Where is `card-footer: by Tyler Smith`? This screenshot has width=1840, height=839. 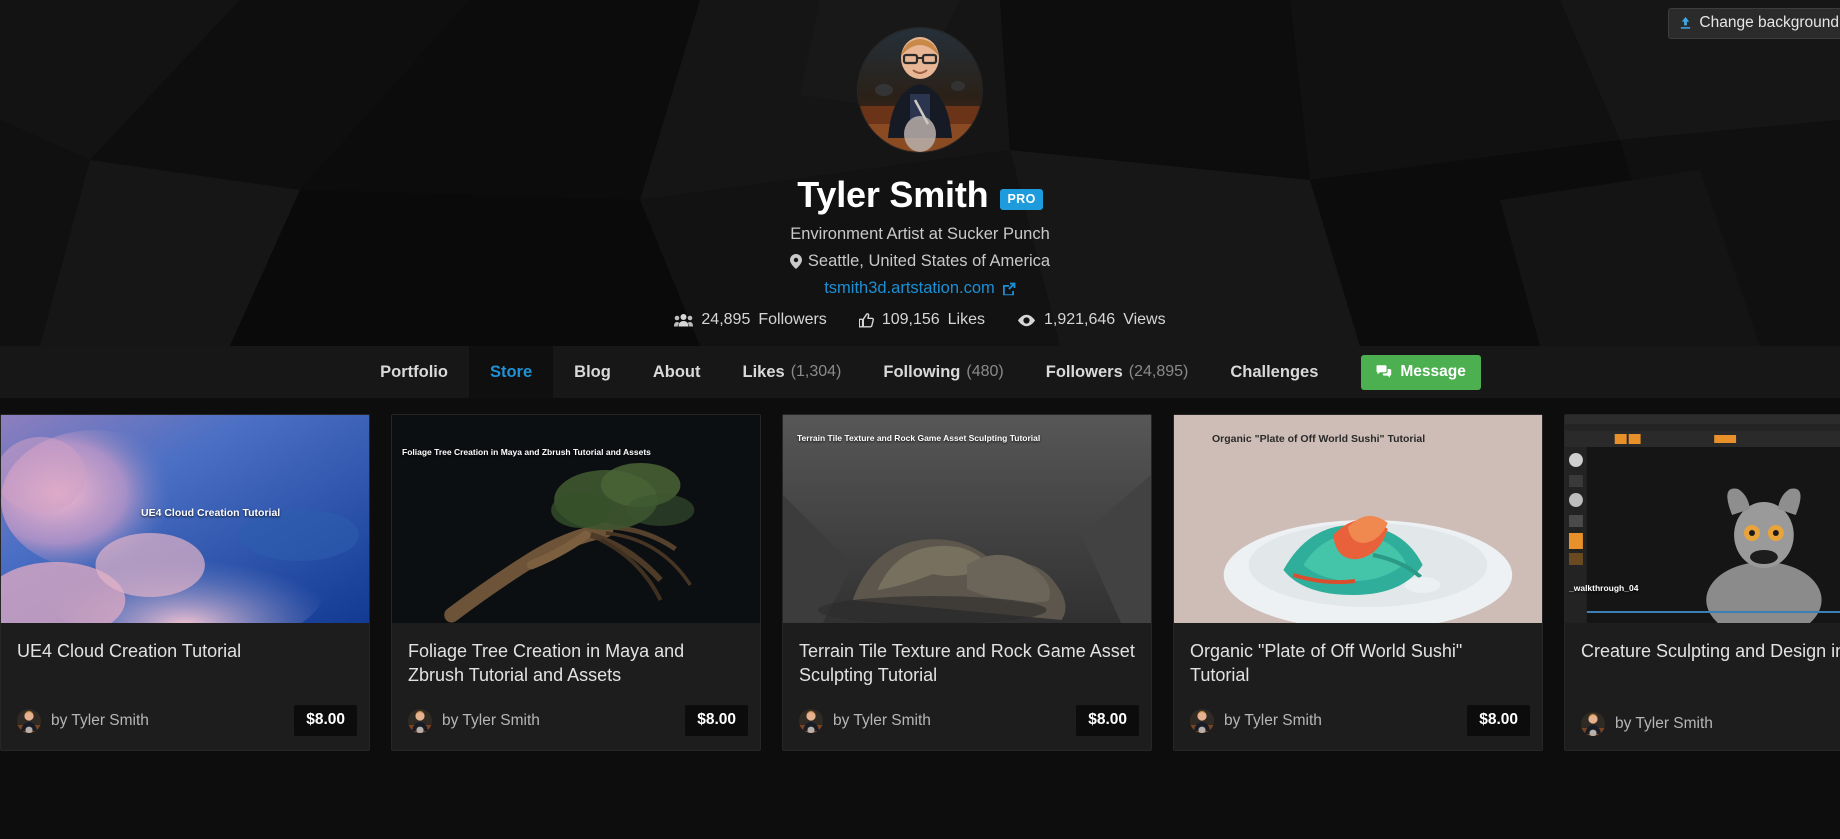 card-footer: by Tyler Smith is located at coordinates (1702, 726).